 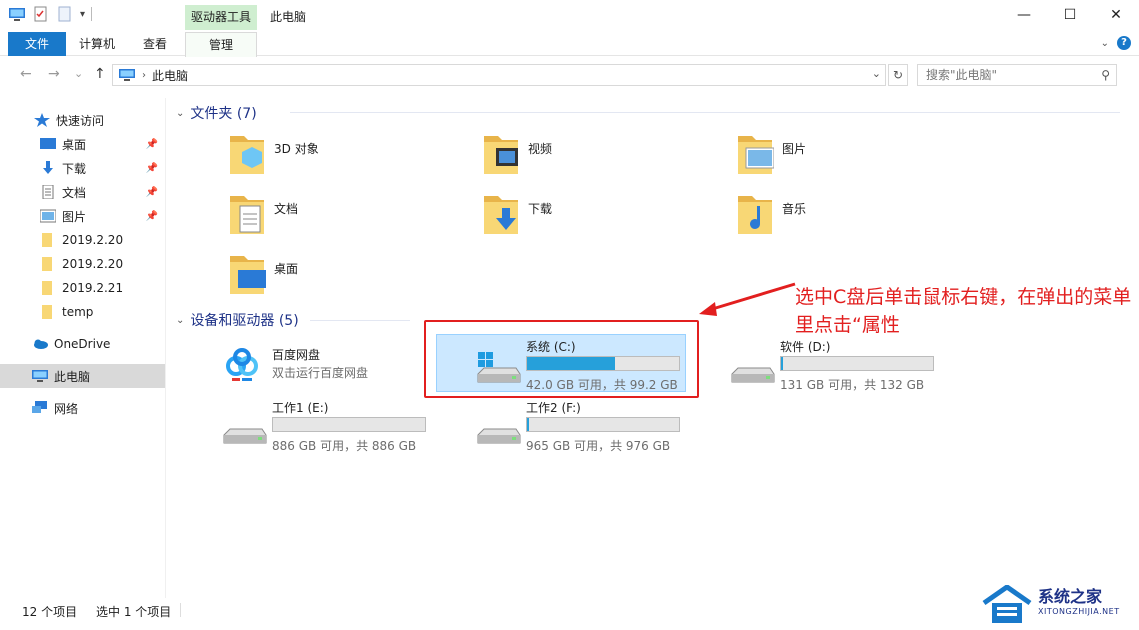 I want to click on folder-label: 视频, so click(x=540, y=149).